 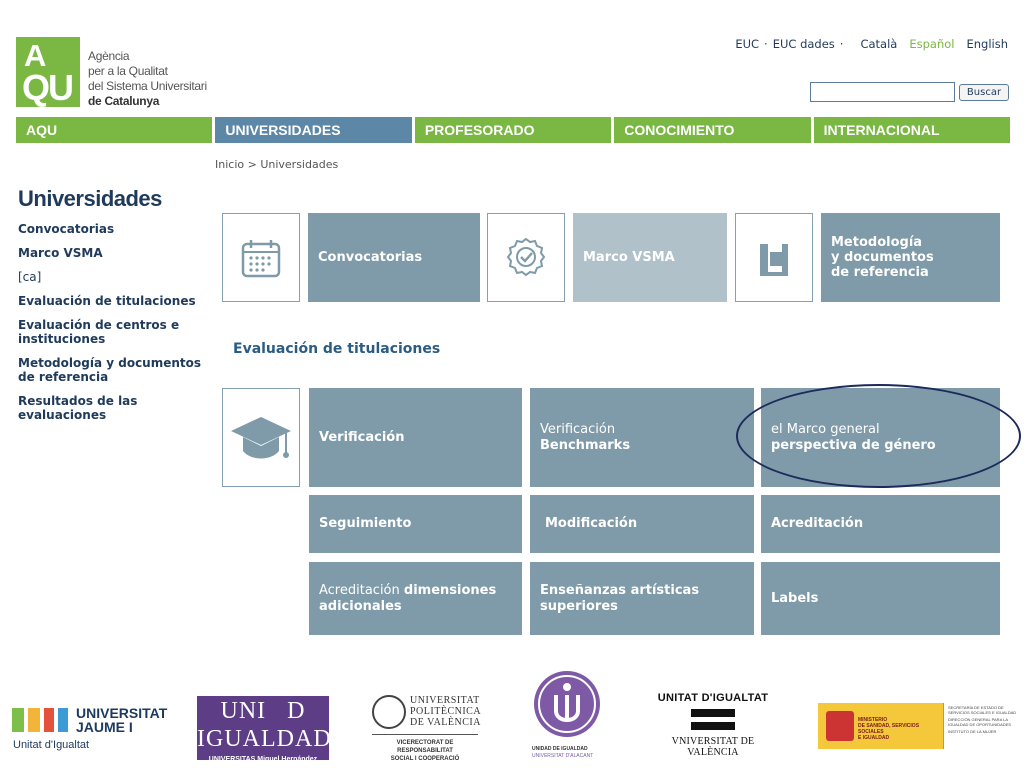 I want to click on nav-conocimiento: CONOCIMIENTO, so click(x=712, y=130).